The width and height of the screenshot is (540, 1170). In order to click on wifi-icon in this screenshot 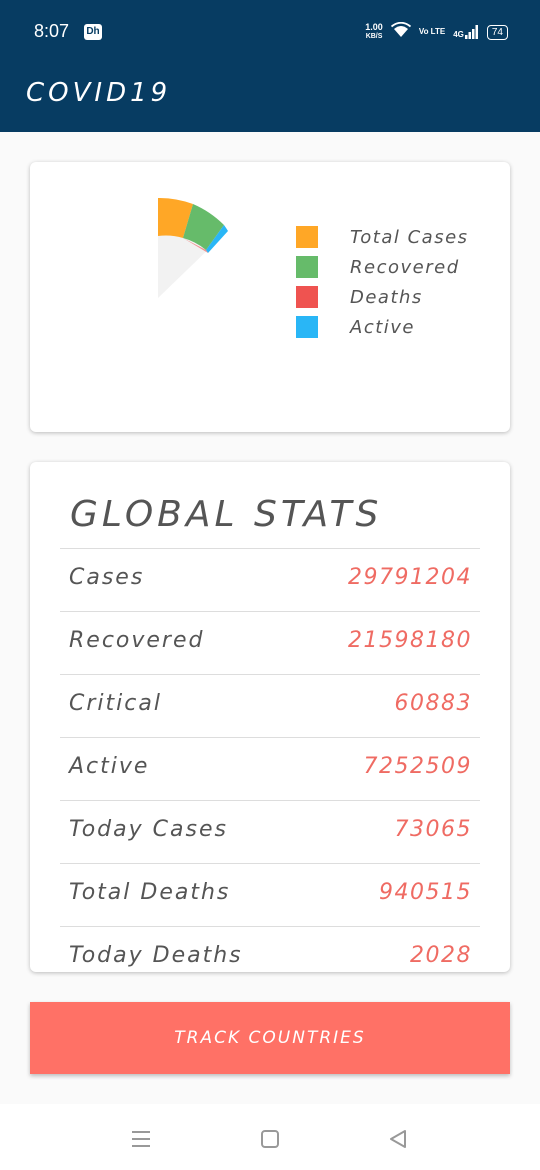, I will do `click(400, 31)`.